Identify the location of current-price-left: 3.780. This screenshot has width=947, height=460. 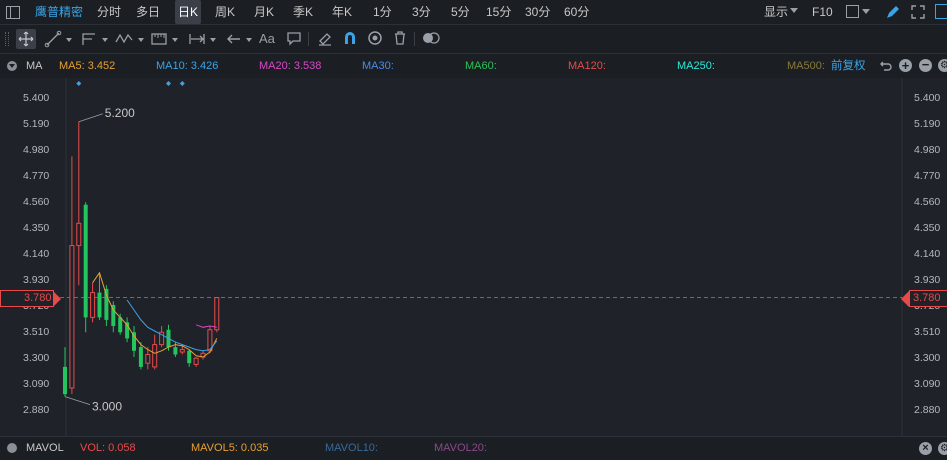
(38, 298).